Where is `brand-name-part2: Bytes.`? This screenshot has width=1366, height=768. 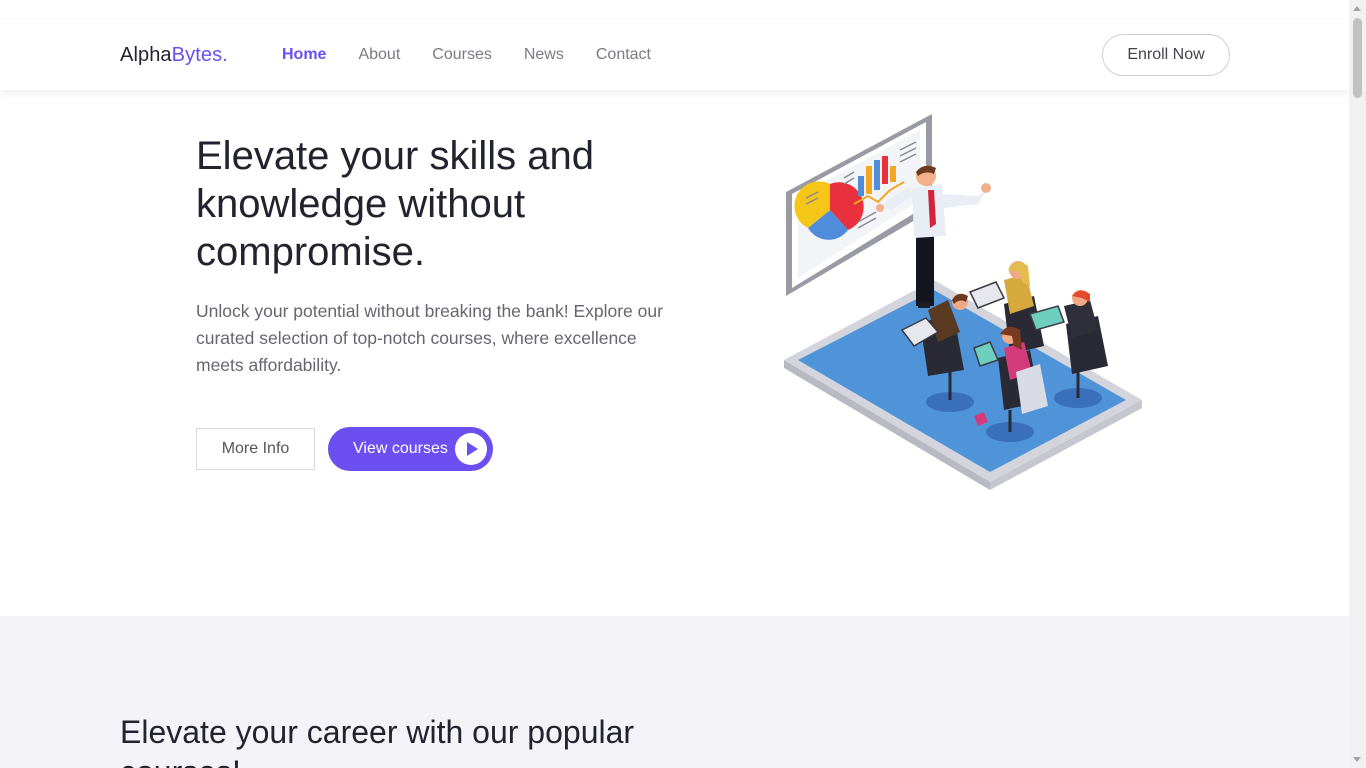
brand-name-part2: Bytes. is located at coordinates (199, 55).